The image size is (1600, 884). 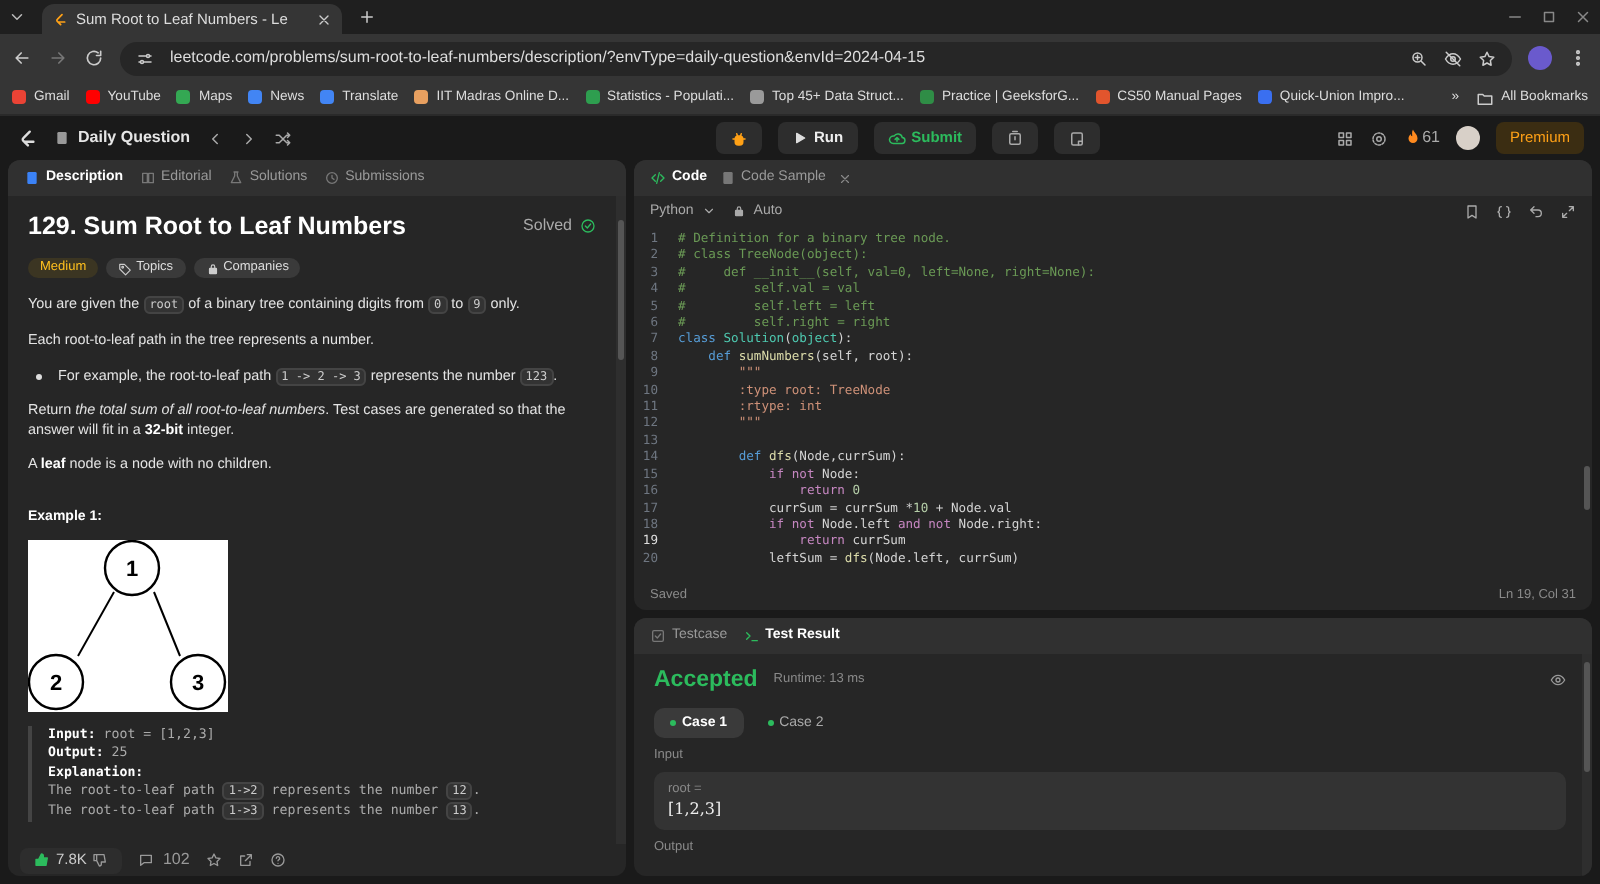 What do you see at coordinates (277, 860) in the screenshot?
I see `help-icon` at bounding box center [277, 860].